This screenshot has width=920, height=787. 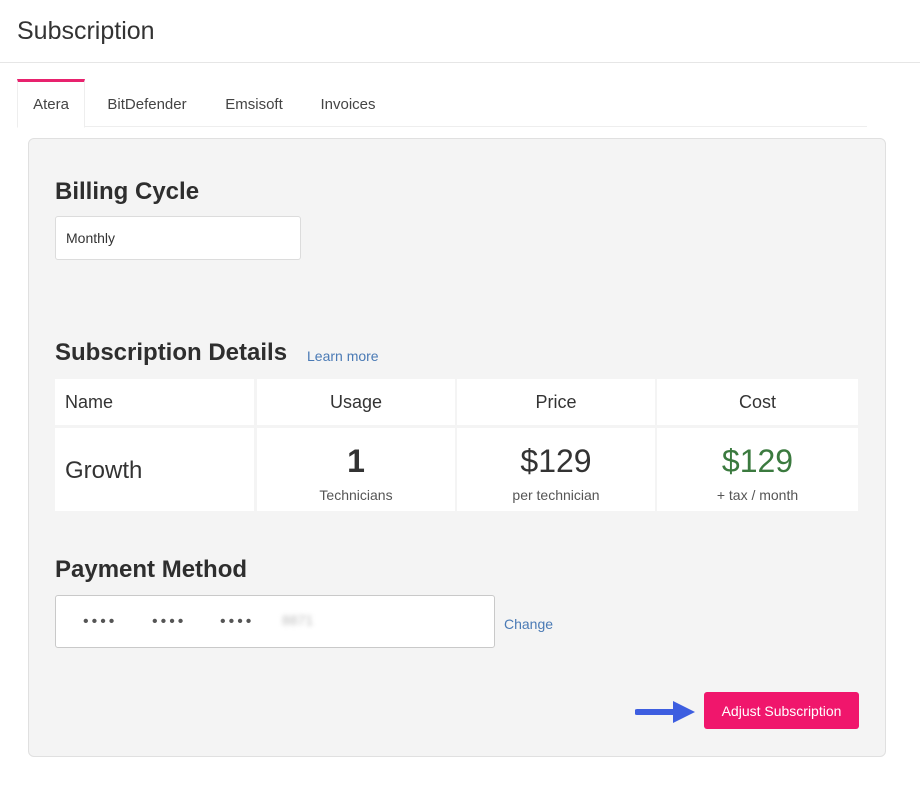 I want to click on billing-cycle-select: Monthly, so click(x=178, y=238).